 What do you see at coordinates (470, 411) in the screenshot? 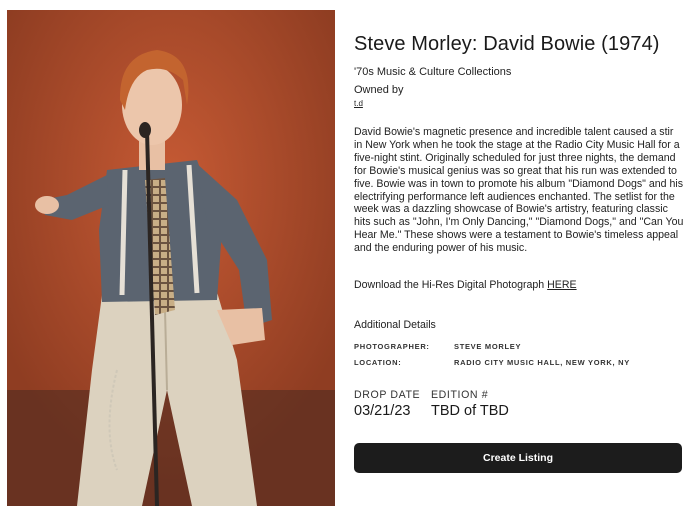
I see `edition-value: TBD of TBD` at bounding box center [470, 411].